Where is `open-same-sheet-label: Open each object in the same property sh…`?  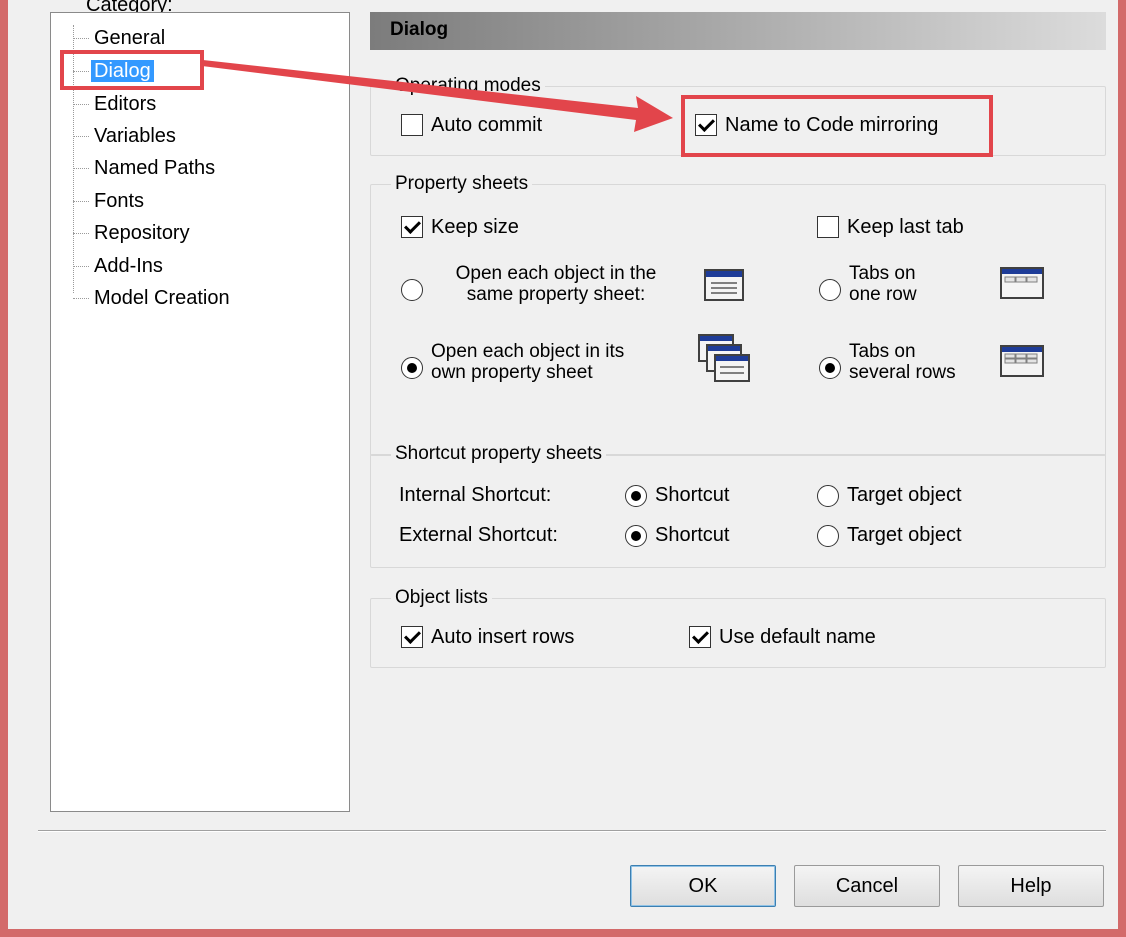
open-same-sheet-label: Open each object in the same property sh… is located at coordinates (556, 284).